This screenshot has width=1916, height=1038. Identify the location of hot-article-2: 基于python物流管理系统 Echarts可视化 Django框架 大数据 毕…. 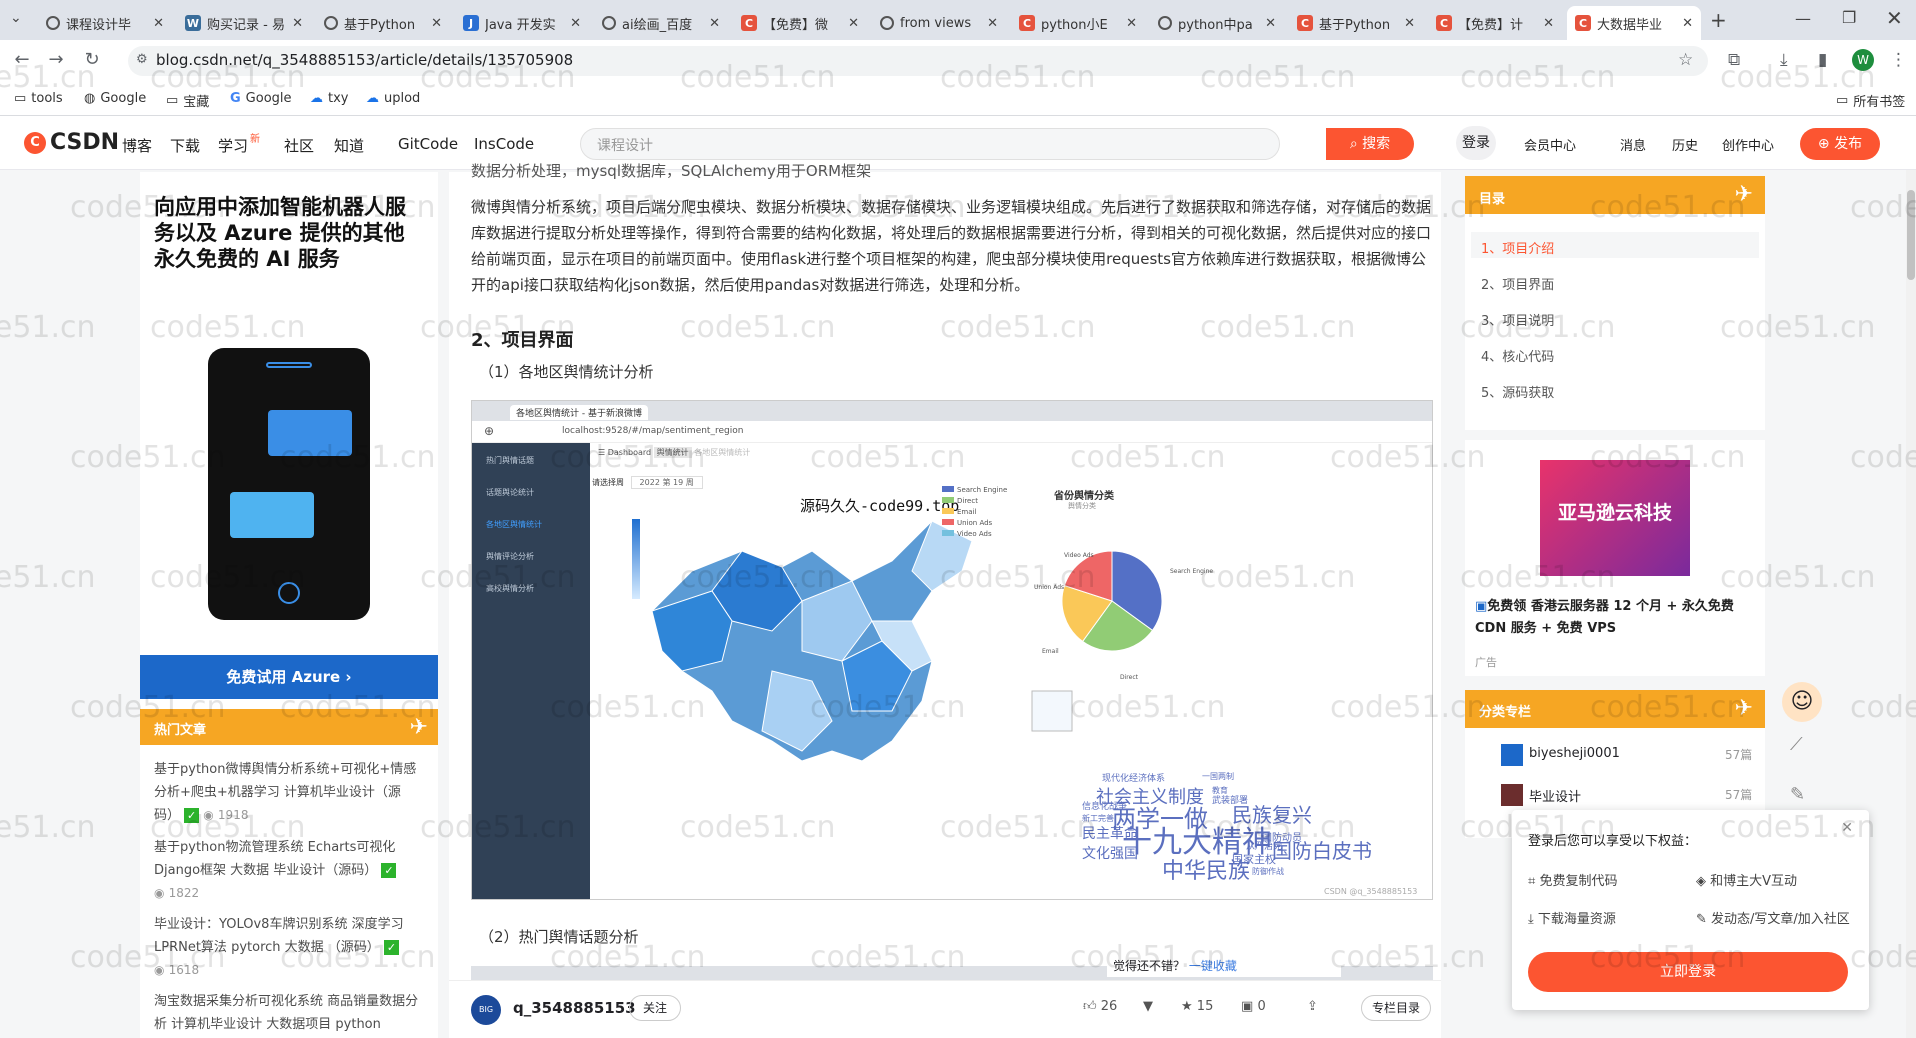
(290, 870).